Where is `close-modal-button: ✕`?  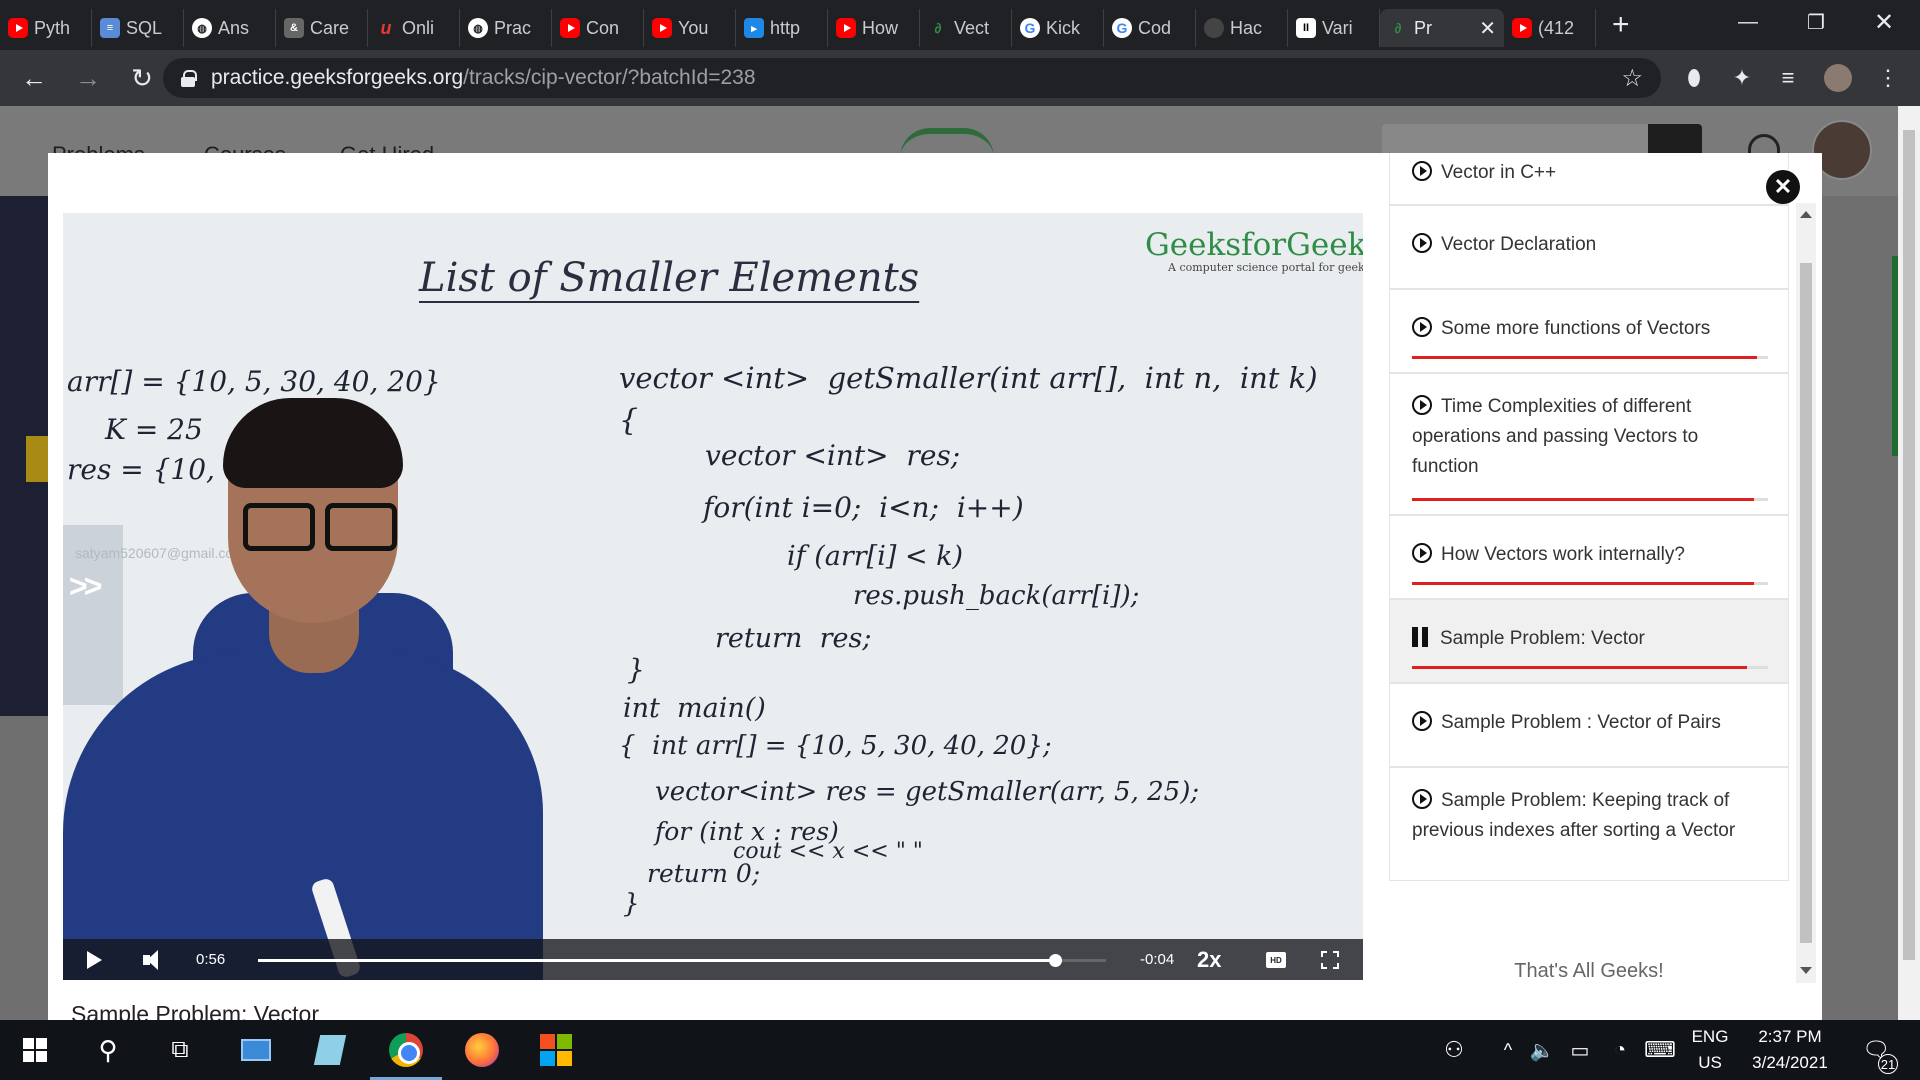 close-modal-button: ✕ is located at coordinates (1783, 187).